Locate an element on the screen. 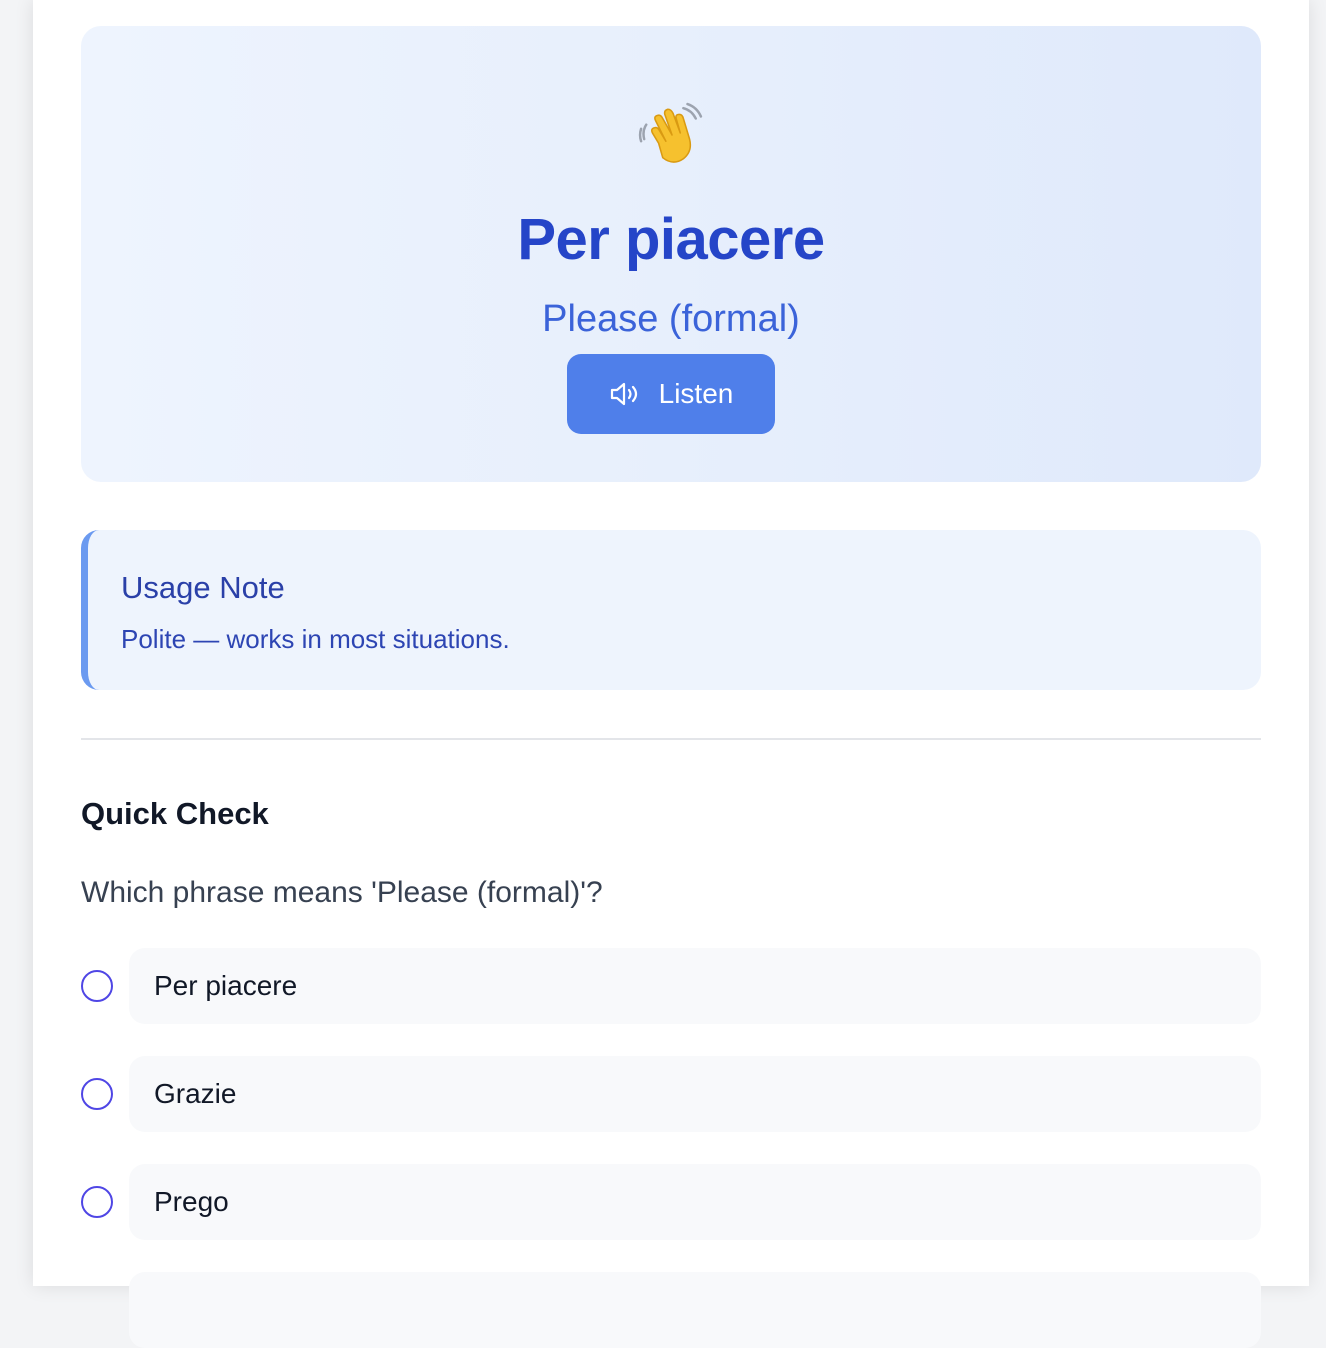 This screenshot has width=1326, height=1348. quiz-option: Prego is located at coordinates (671, 1202).